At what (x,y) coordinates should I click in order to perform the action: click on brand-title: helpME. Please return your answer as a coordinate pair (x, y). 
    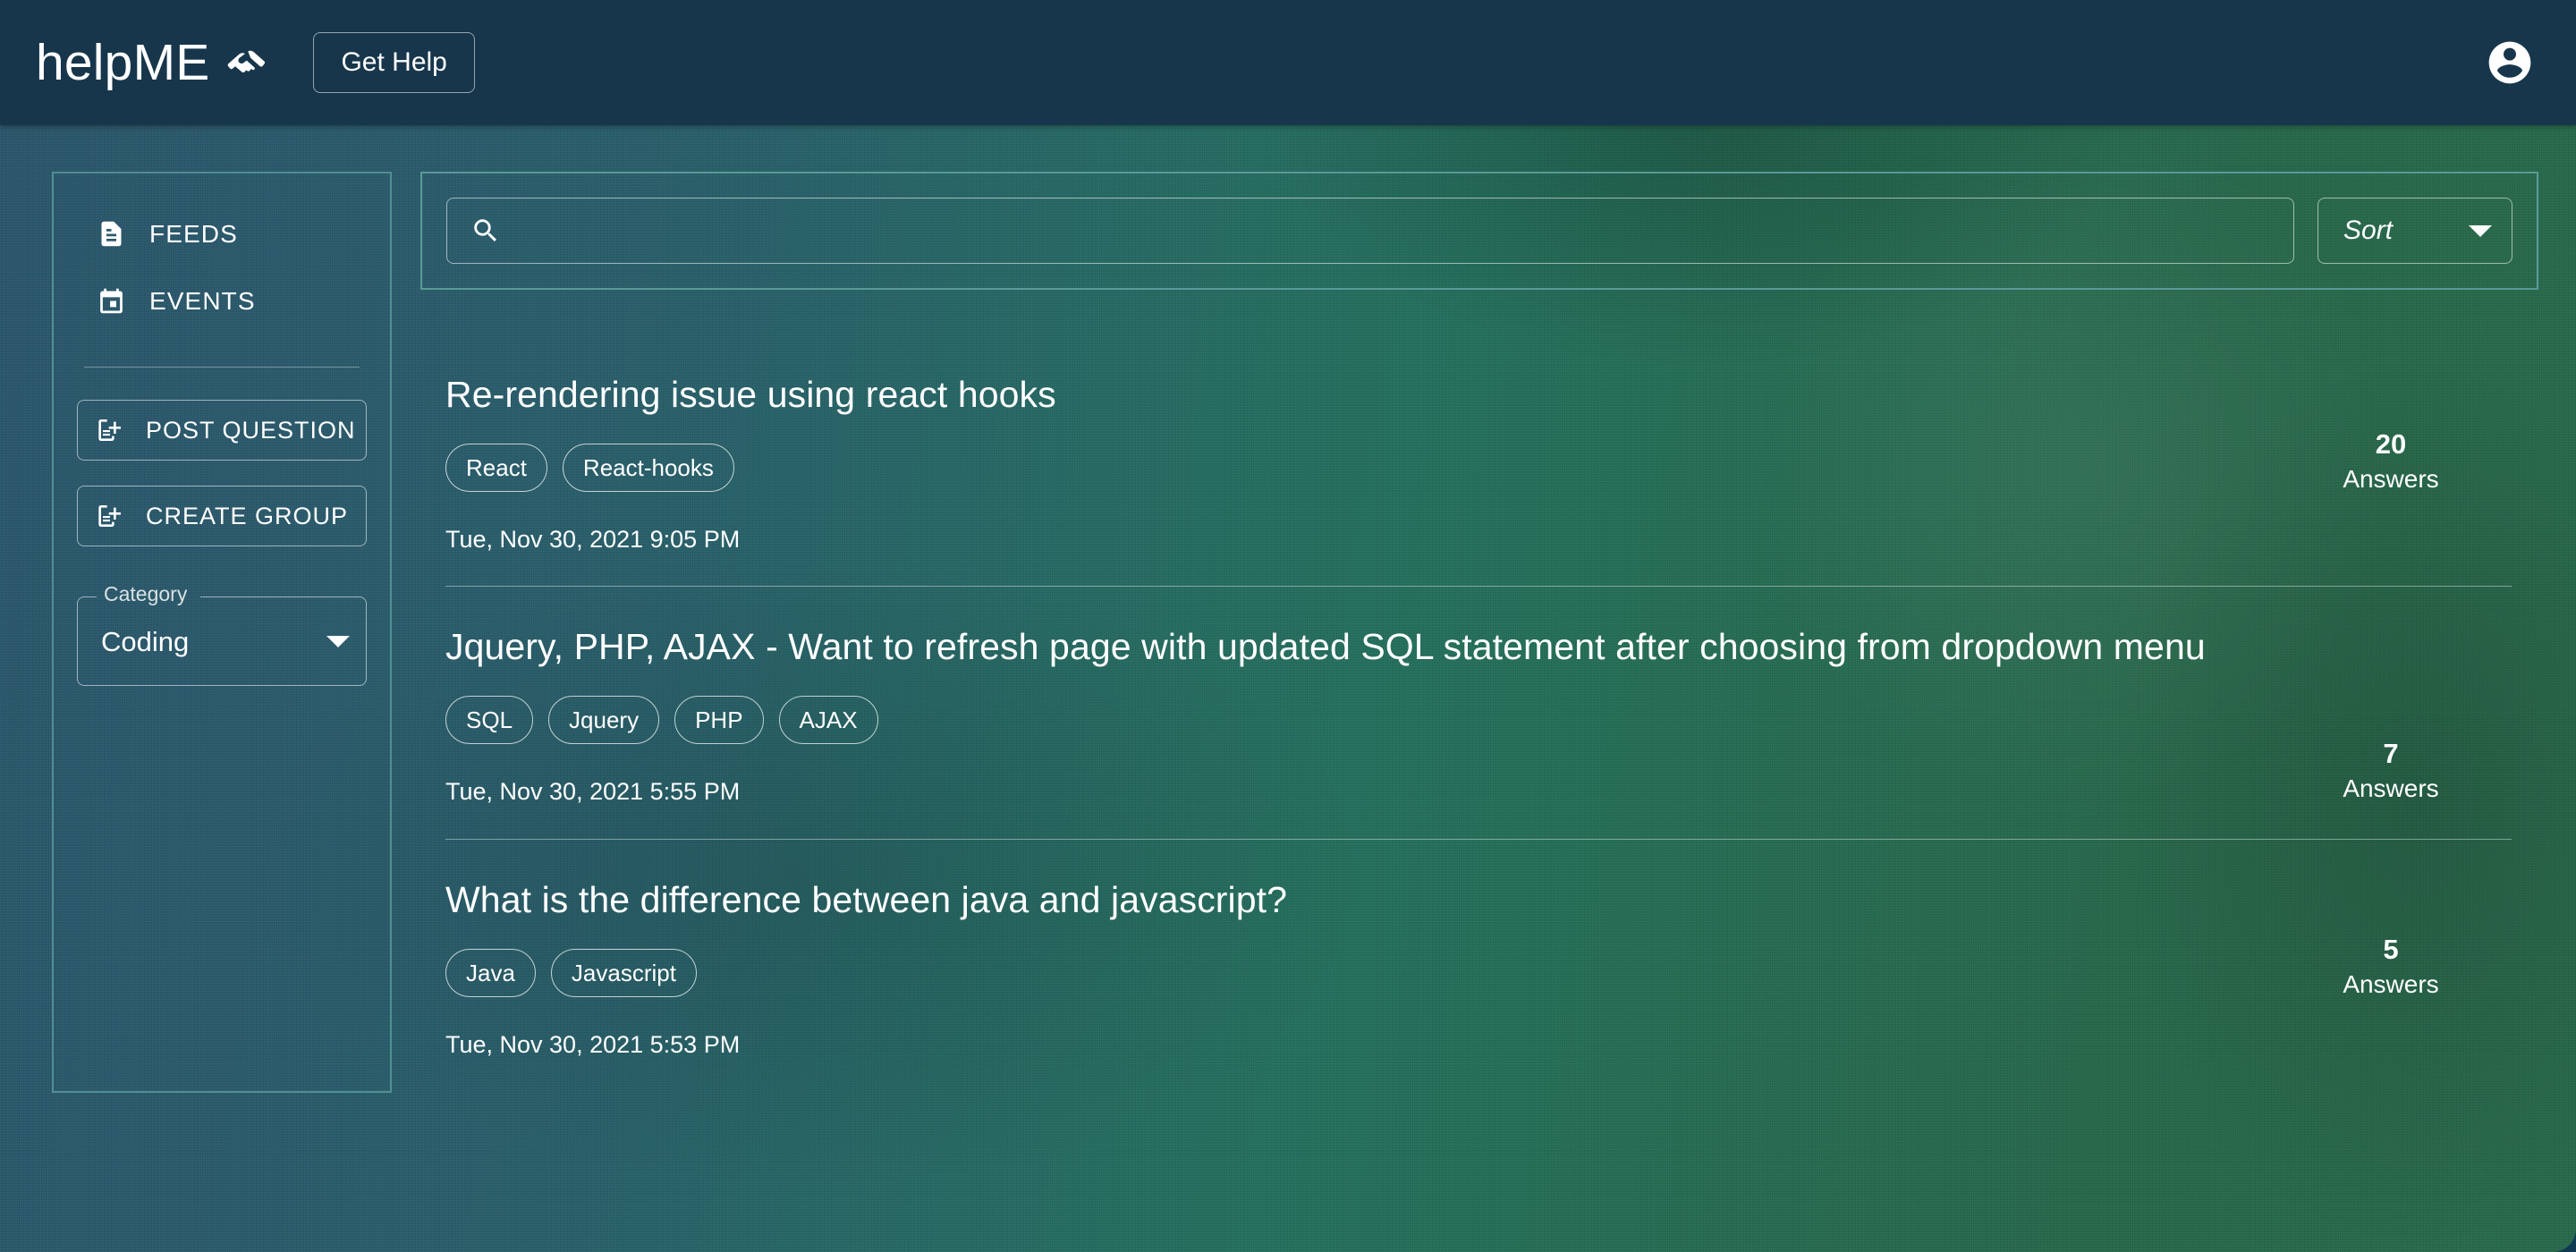
    Looking at the image, I should click on (123, 62).